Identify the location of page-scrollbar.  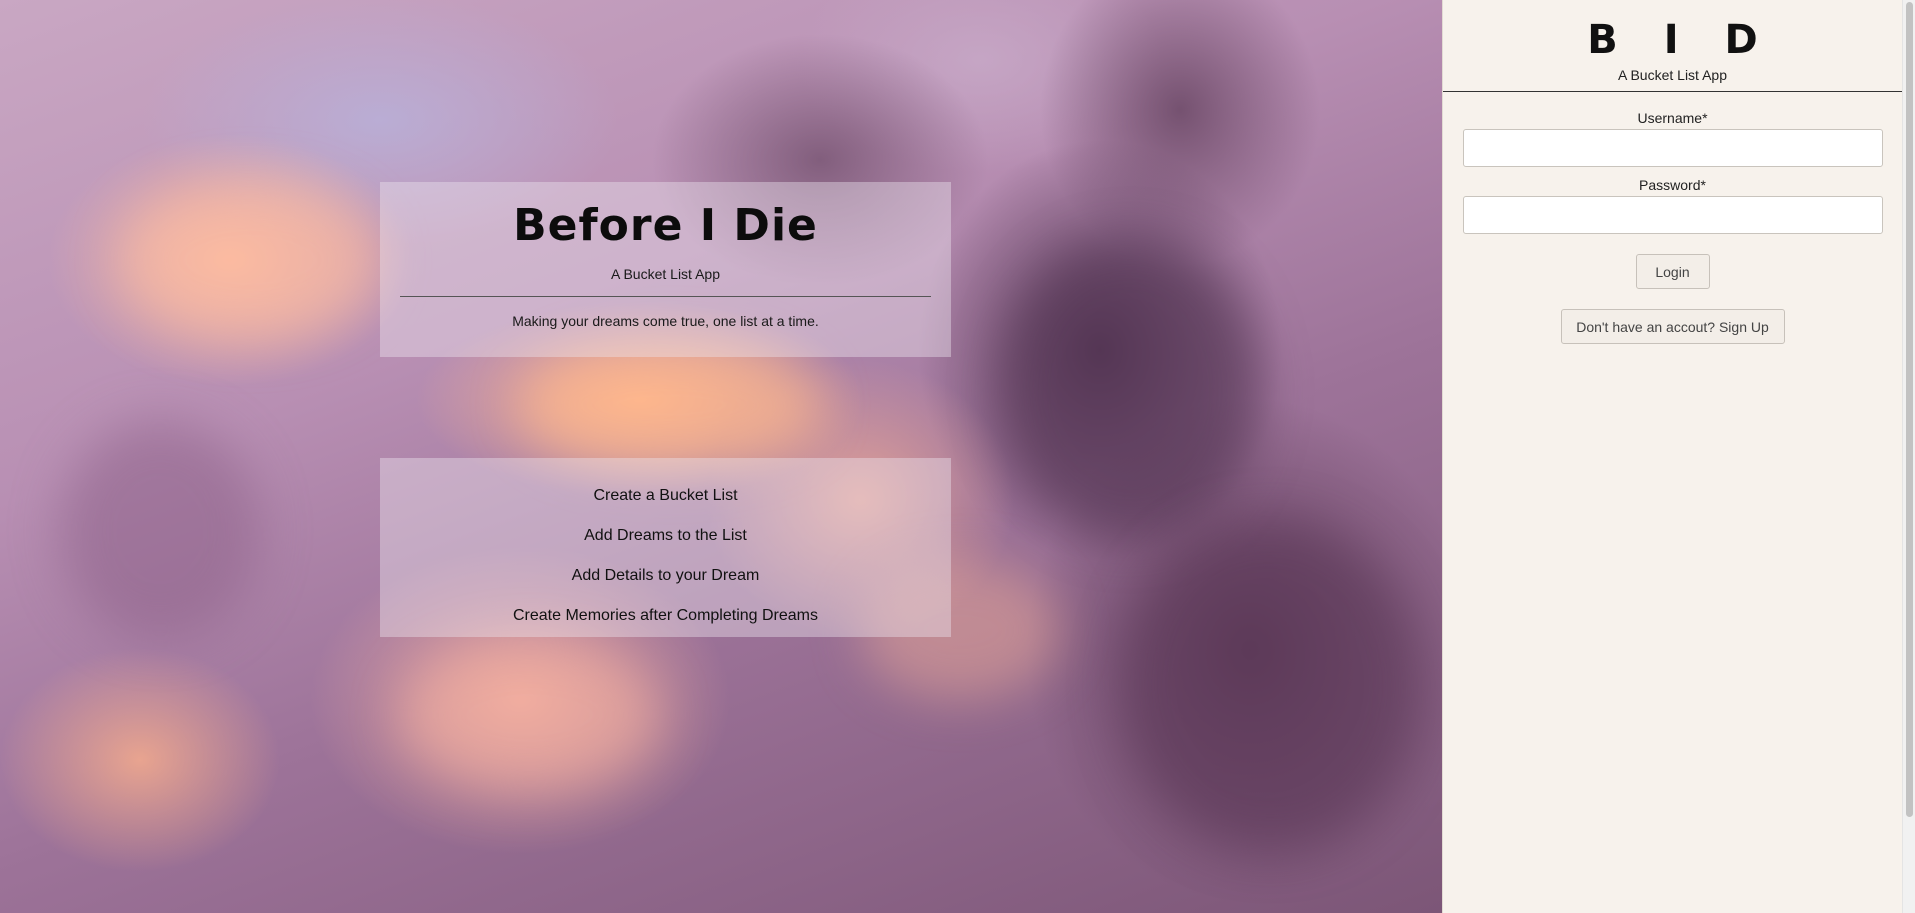
(1908, 456).